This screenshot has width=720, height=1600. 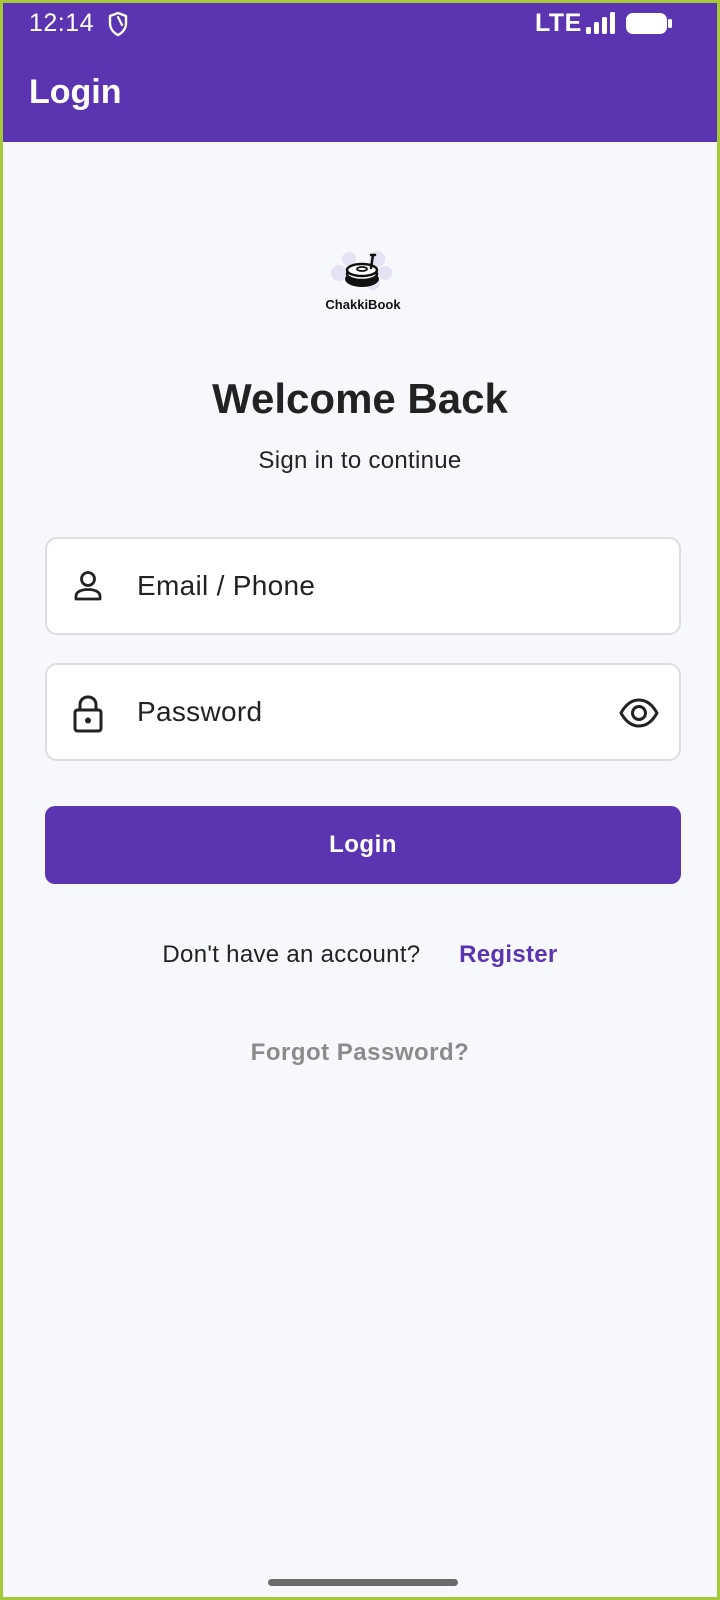 I want to click on lock-icon, so click(x=88, y=716).